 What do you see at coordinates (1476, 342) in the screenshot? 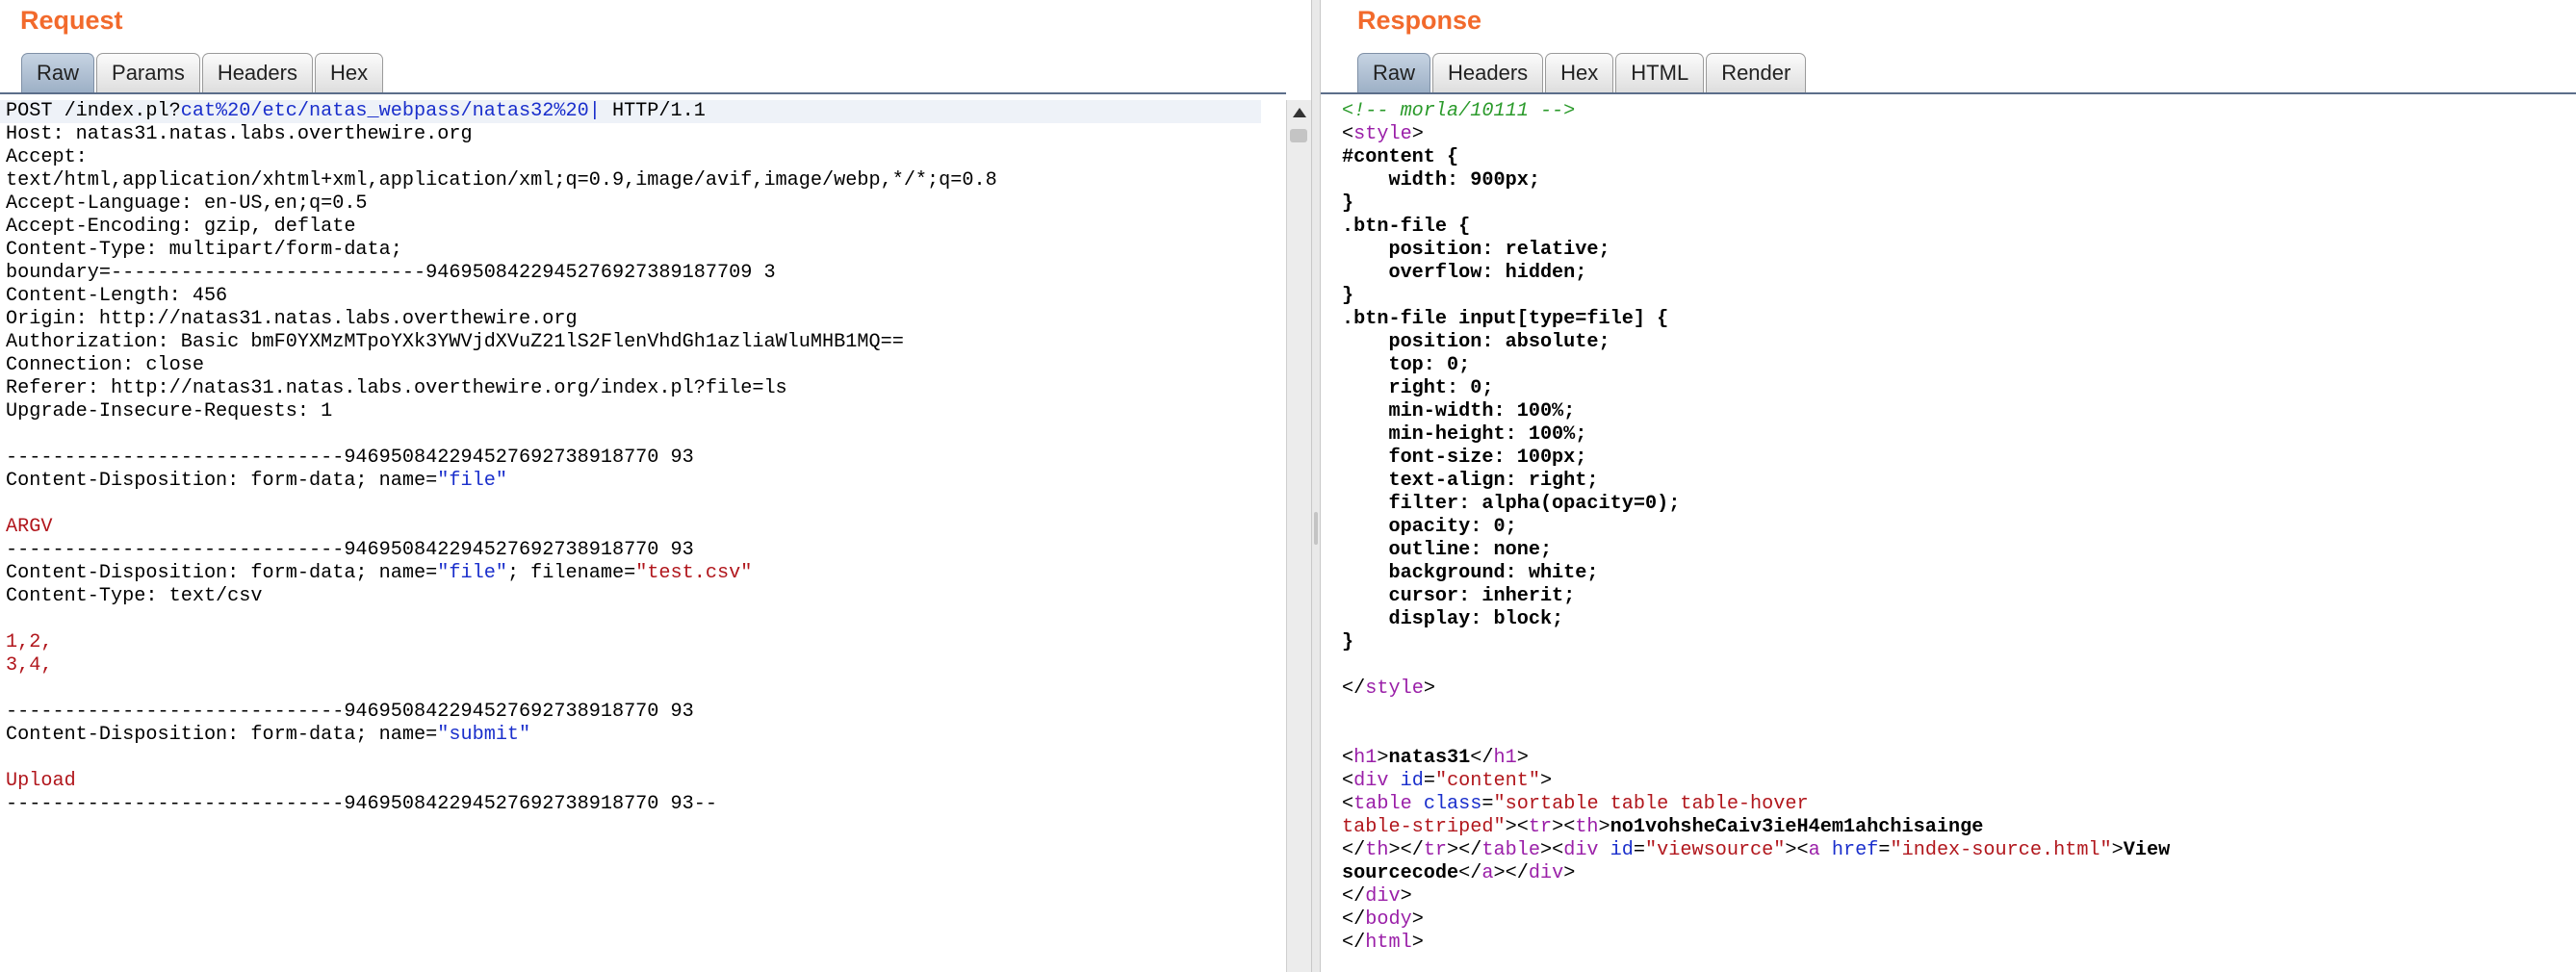
I see `css-rule: position: absolute;` at bounding box center [1476, 342].